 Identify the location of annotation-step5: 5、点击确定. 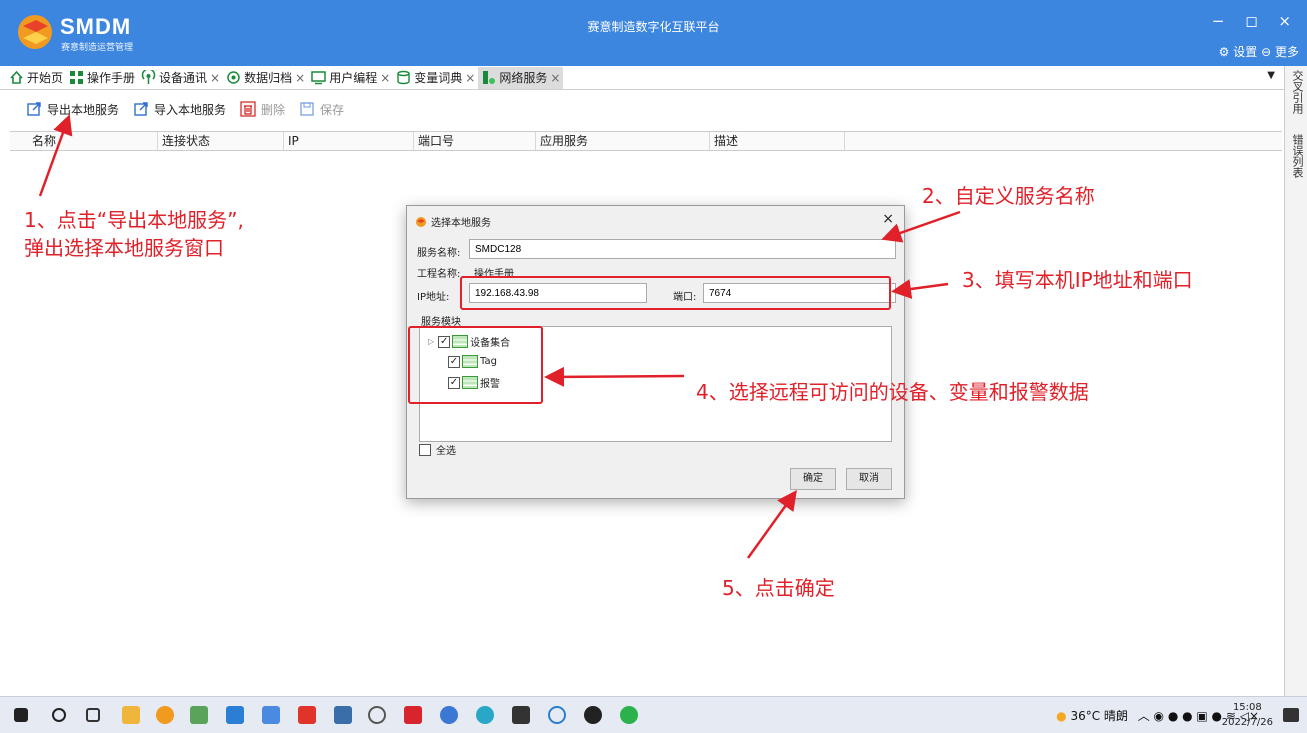
(778, 588).